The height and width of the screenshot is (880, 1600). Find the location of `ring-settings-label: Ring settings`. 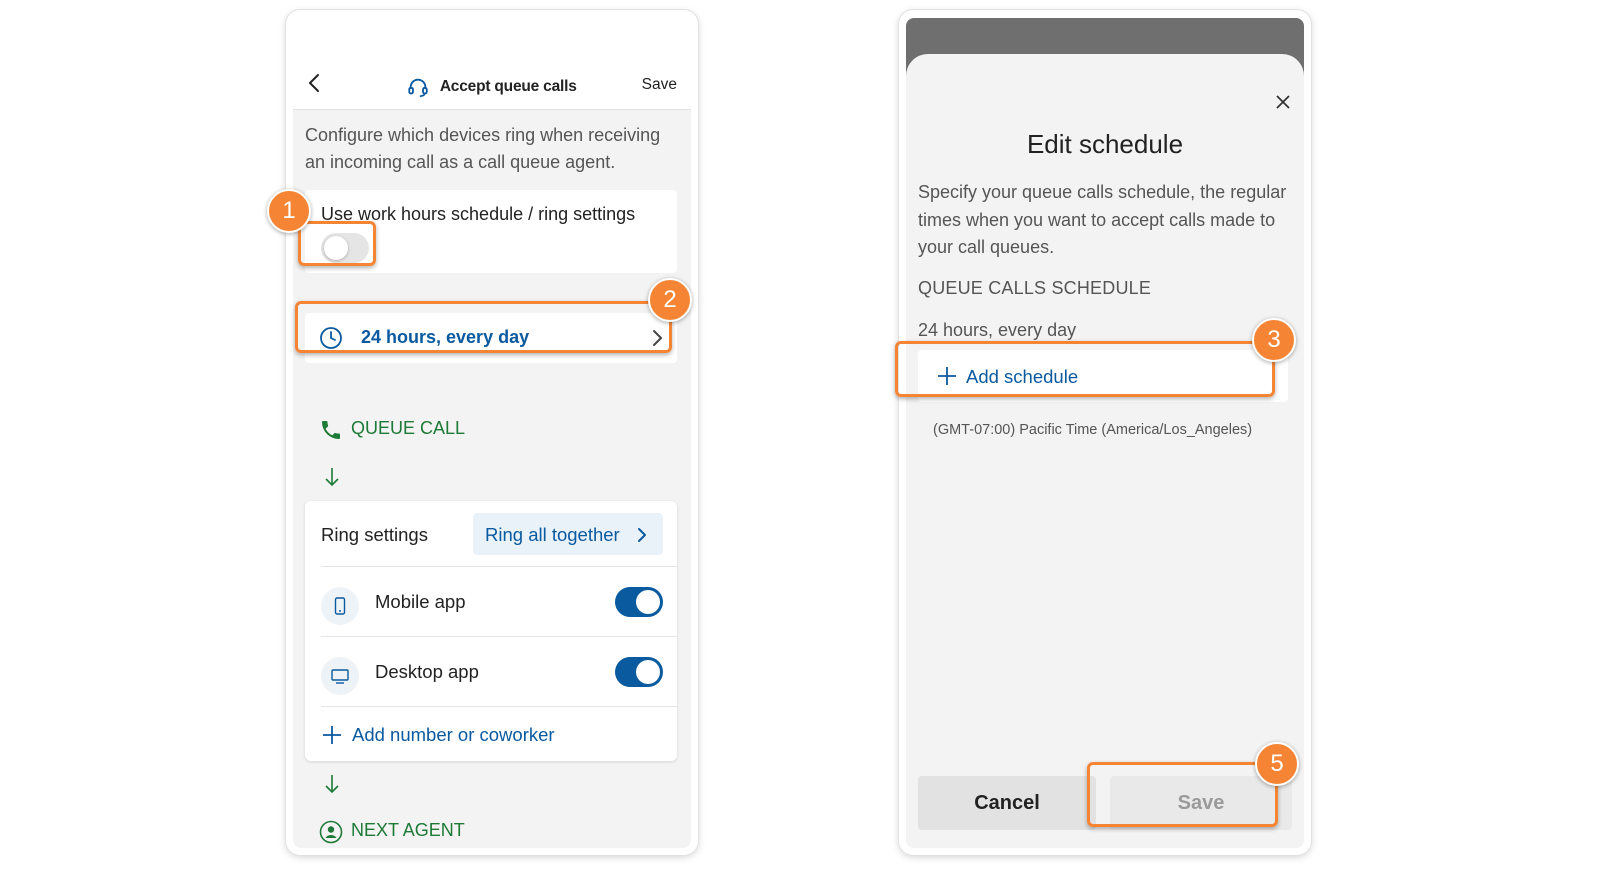

ring-settings-label: Ring settings is located at coordinates (374, 534).